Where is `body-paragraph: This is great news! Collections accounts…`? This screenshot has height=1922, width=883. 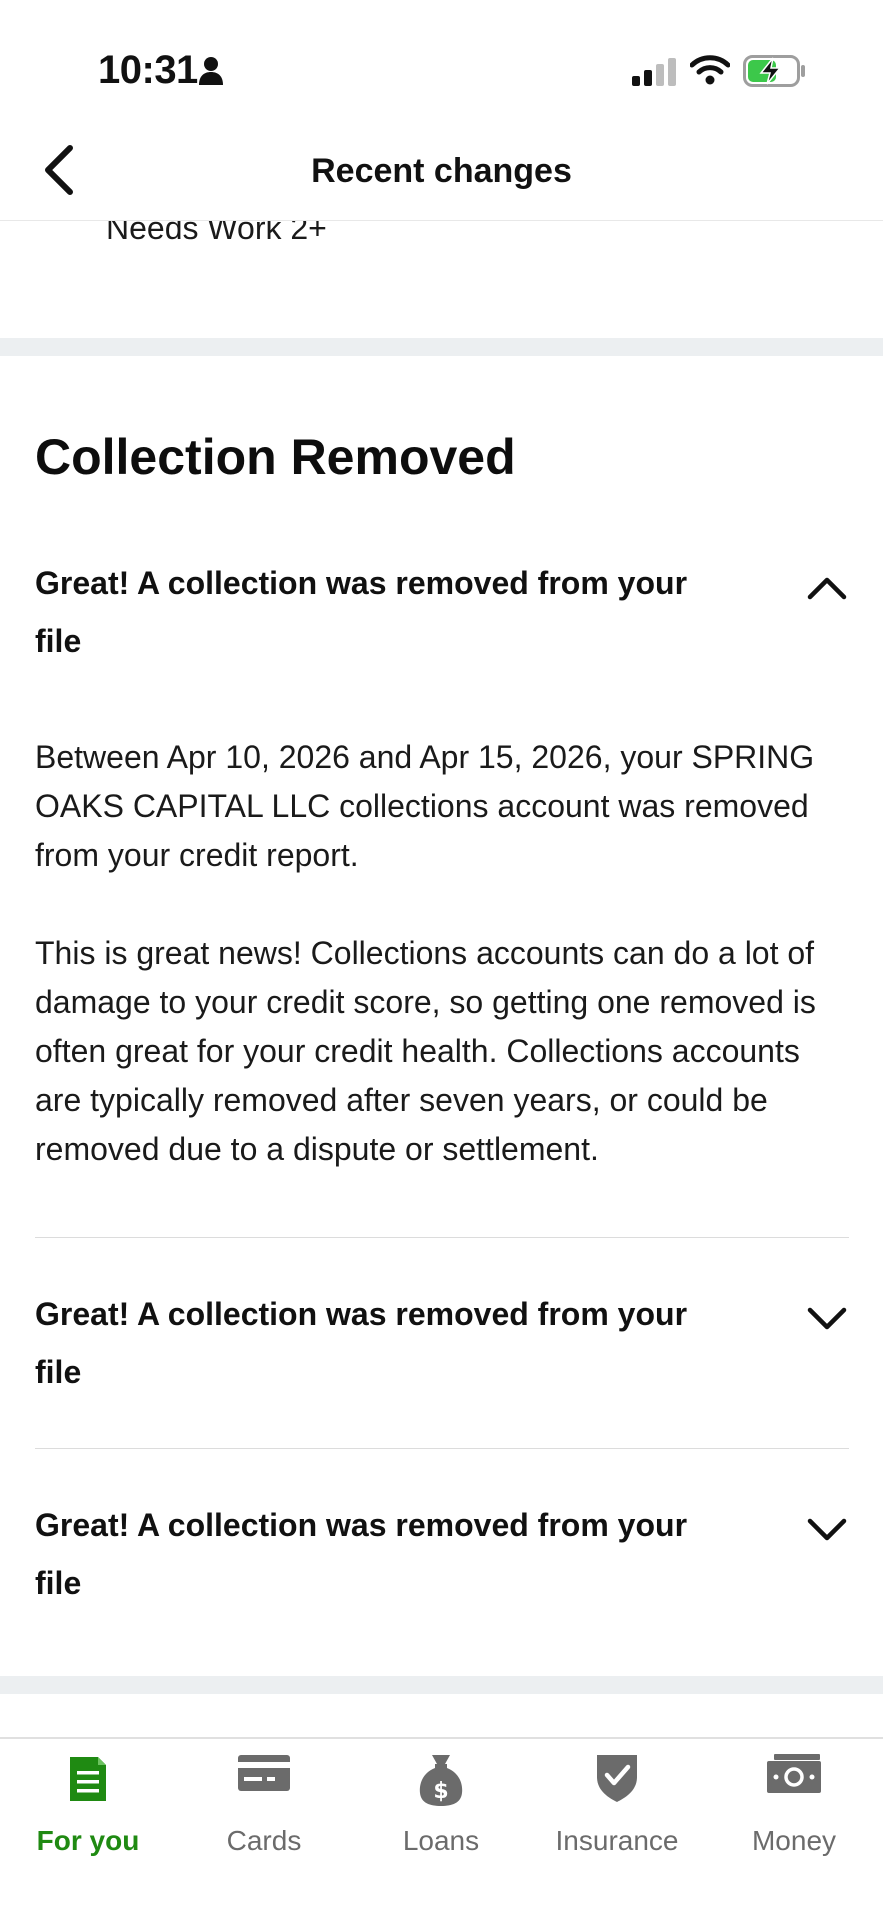 body-paragraph: This is great news! Collections accounts… is located at coordinates (425, 1051).